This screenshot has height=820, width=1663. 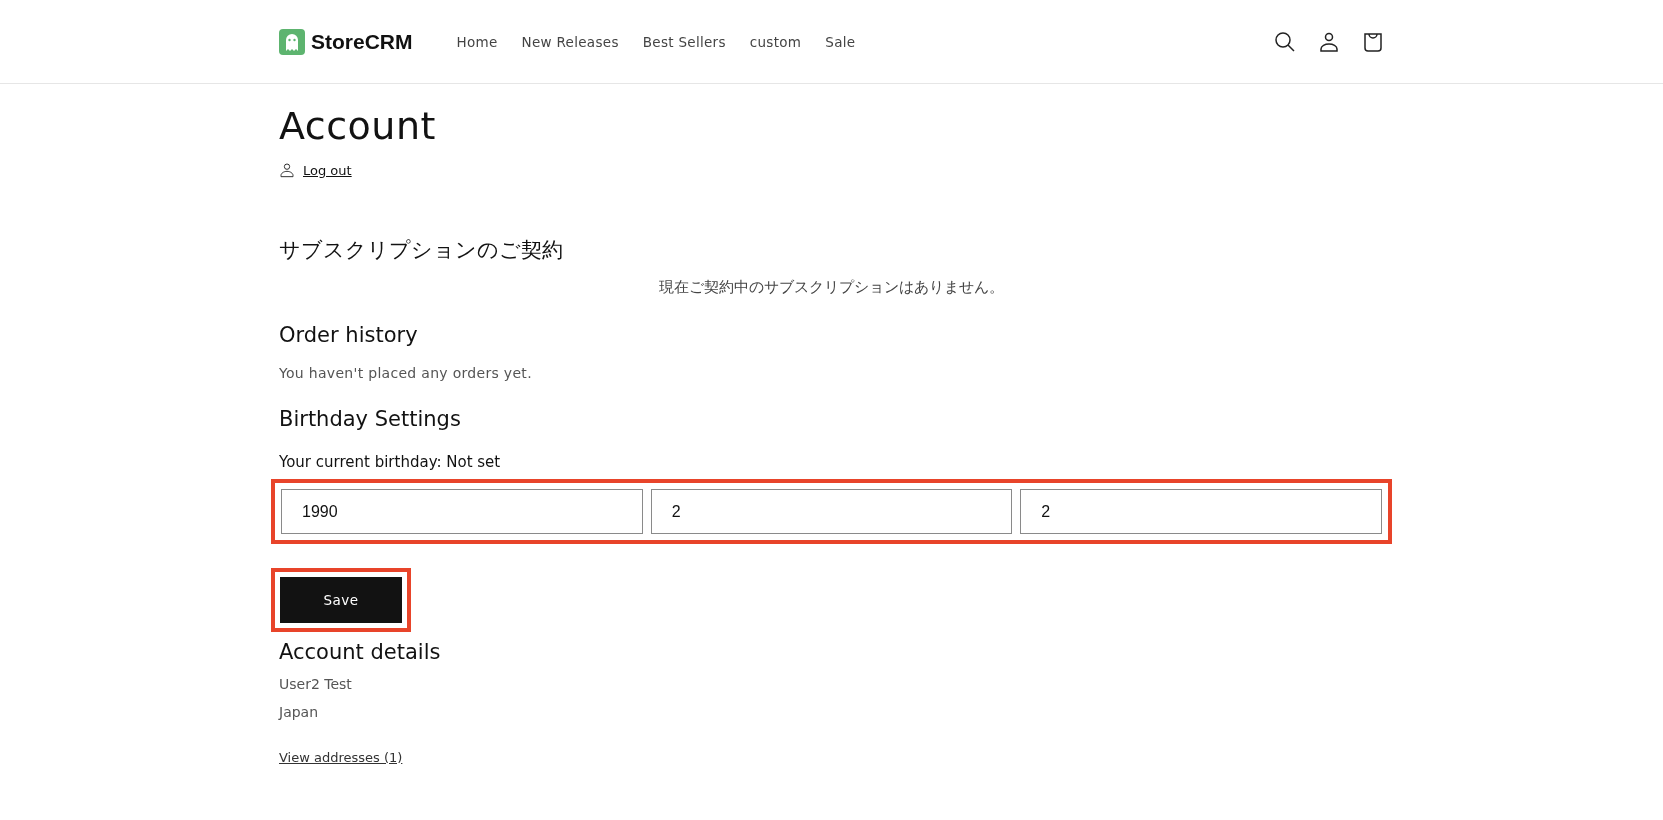 I want to click on nav-link: custom, so click(x=775, y=41).